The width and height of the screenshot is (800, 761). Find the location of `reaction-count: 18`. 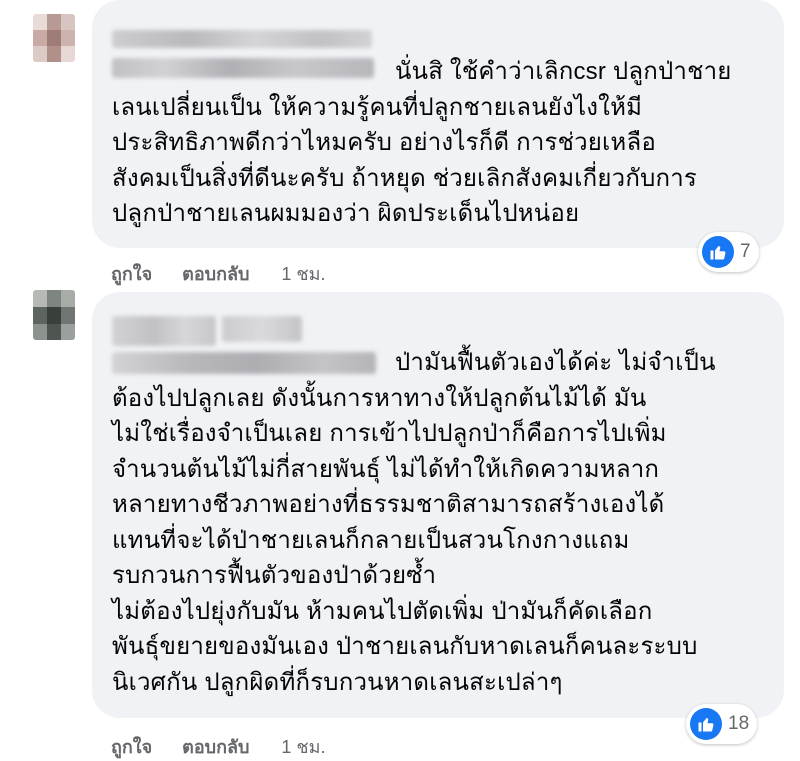

reaction-count: 18 is located at coordinates (739, 723).